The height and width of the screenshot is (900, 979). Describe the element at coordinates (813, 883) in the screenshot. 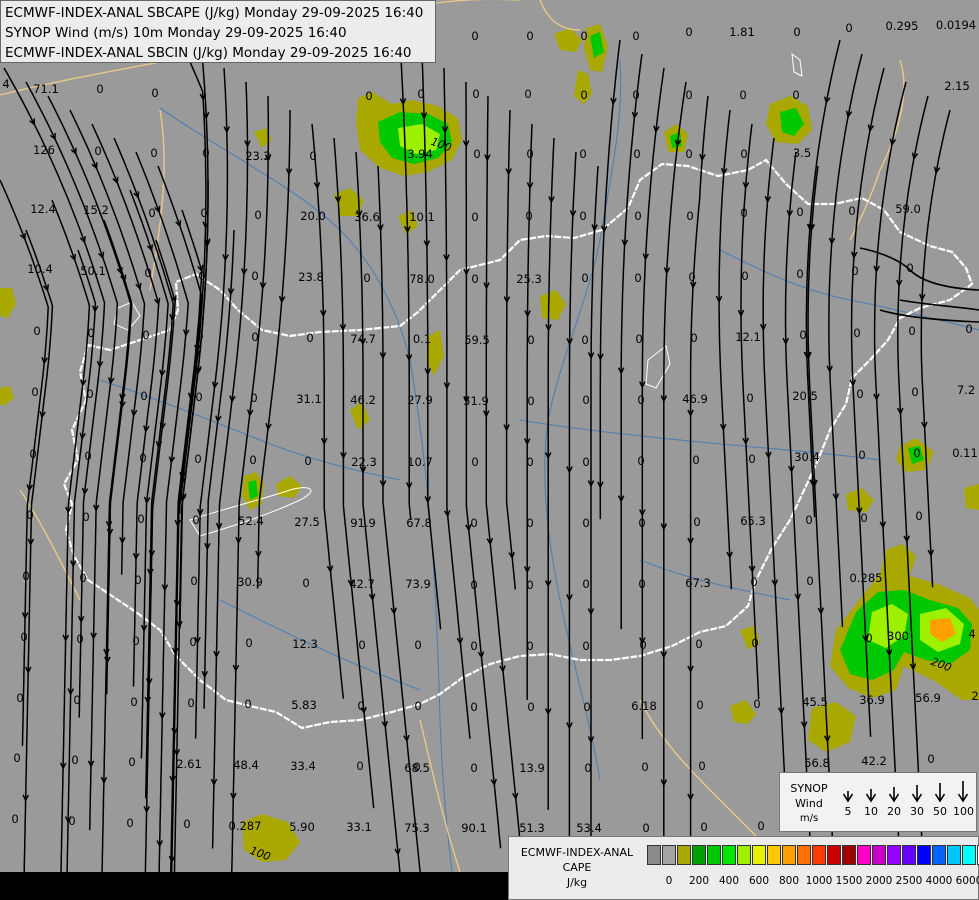

I see `cape-legend-labels: 0 200 400 600 800 100015002000250040006000` at that location.